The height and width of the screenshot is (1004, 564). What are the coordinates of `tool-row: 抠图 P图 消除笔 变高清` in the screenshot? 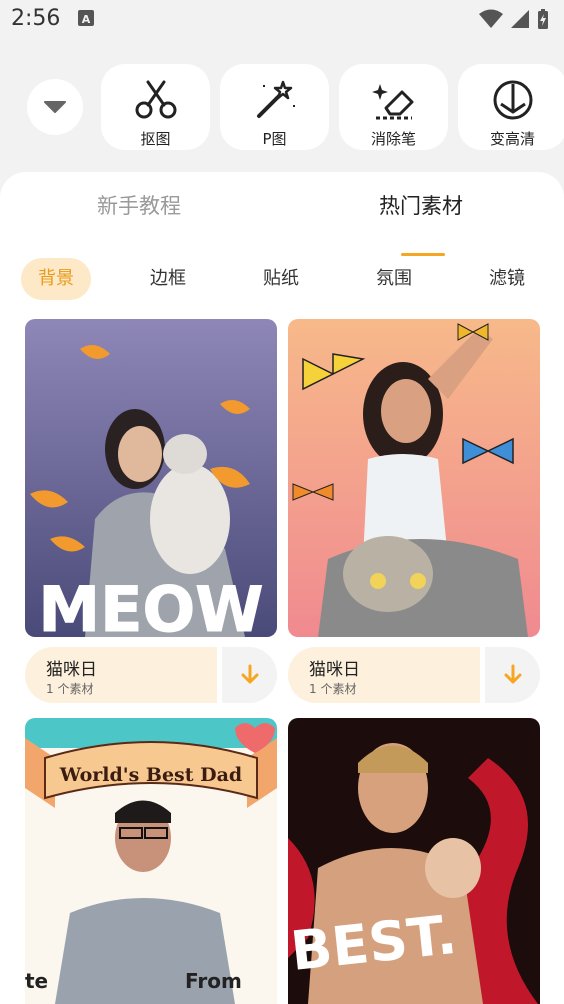 It's located at (282, 107).